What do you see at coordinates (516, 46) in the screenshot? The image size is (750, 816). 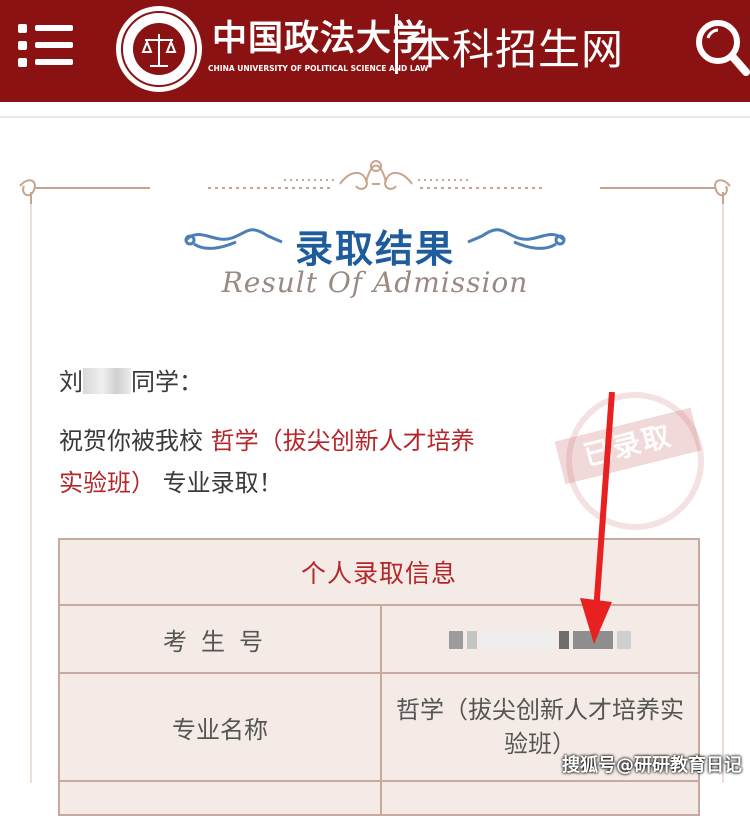 I see `site-title: 本科招生网` at bounding box center [516, 46].